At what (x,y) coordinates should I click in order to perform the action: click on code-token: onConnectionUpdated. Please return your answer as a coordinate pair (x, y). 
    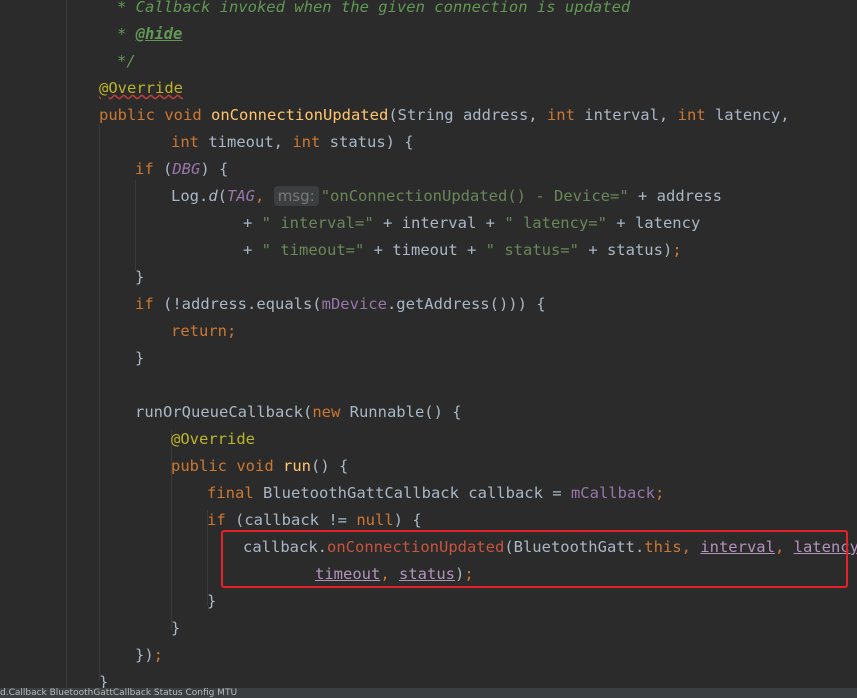
    Looking at the image, I should click on (300, 115).